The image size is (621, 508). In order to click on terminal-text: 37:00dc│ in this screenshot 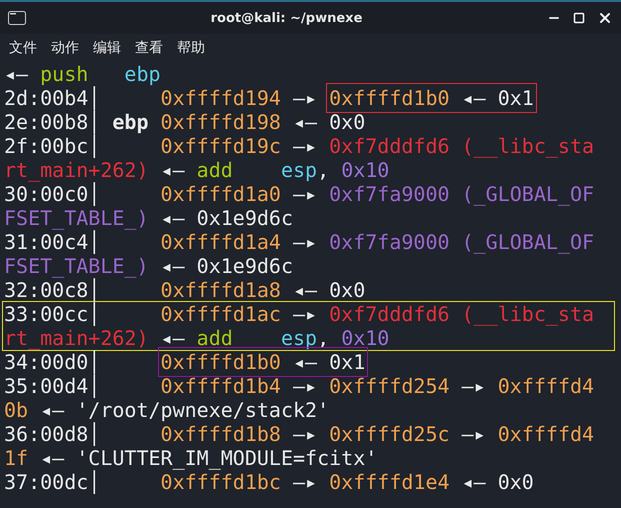, I will do `click(53, 482)`.